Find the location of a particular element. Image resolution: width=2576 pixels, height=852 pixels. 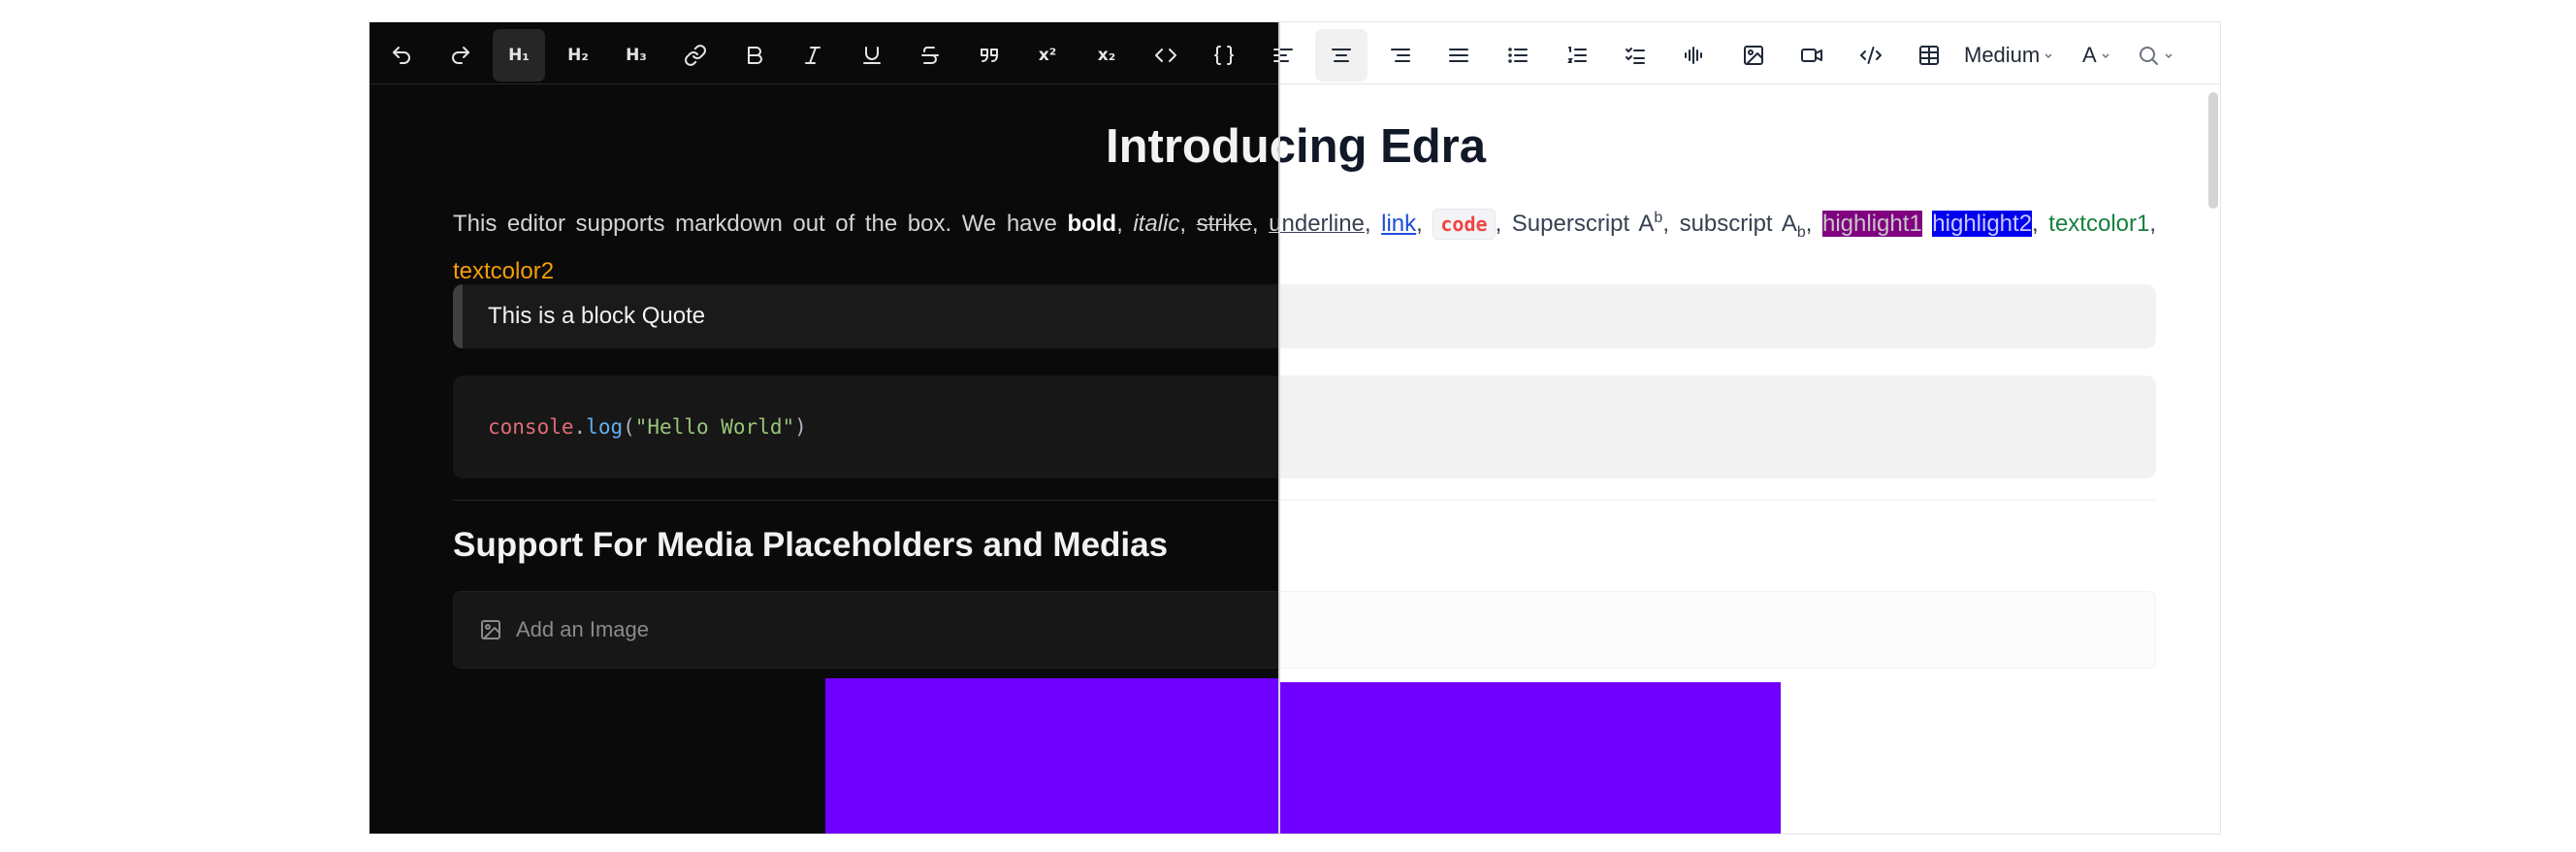

search-icon is located at coordinates (2149, 56).